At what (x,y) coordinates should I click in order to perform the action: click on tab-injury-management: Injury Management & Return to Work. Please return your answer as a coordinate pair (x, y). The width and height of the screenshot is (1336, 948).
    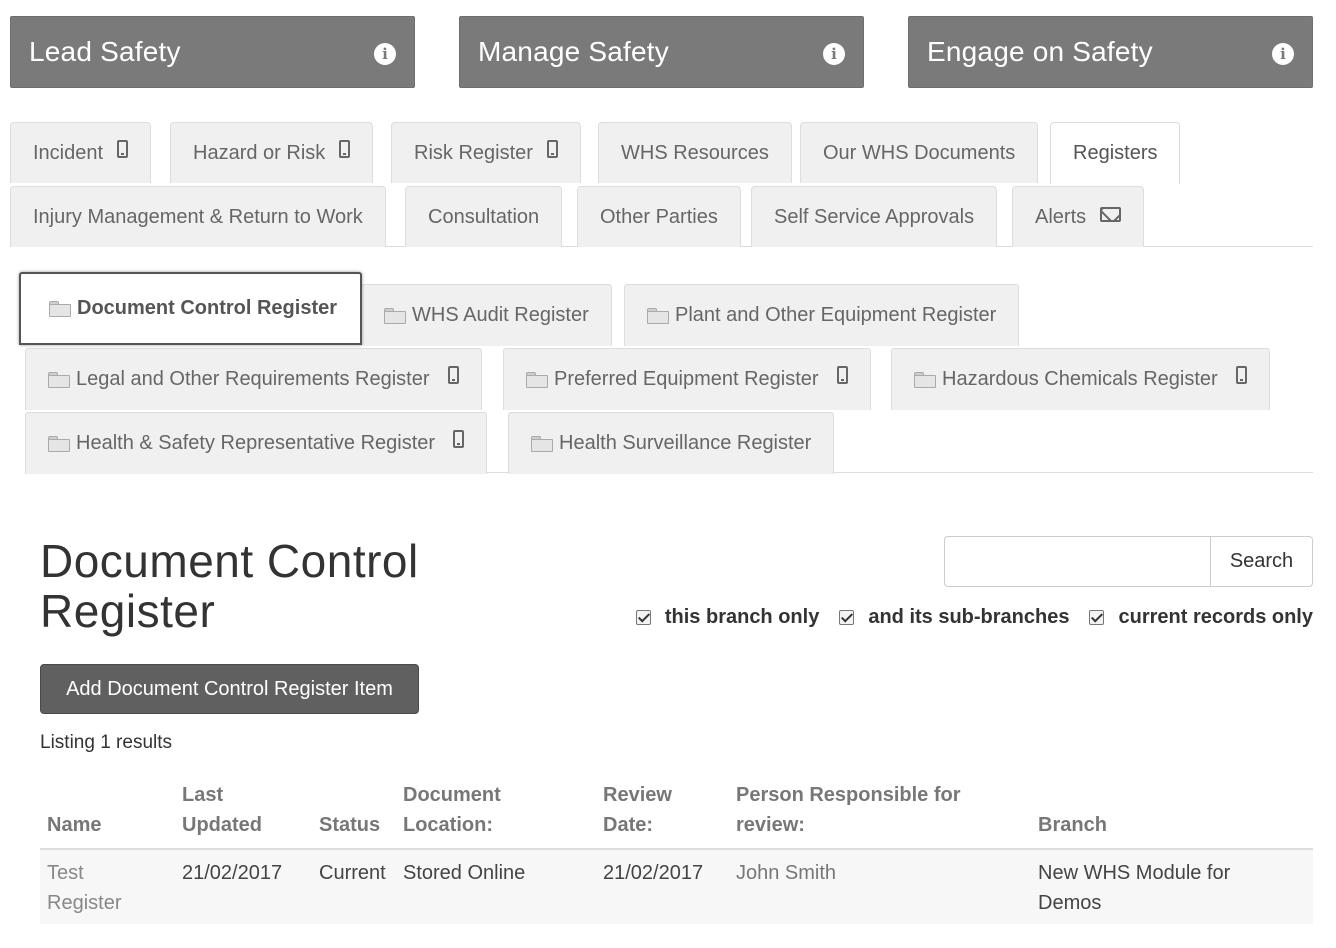
    Looking at the image, I should click on (198, 216).